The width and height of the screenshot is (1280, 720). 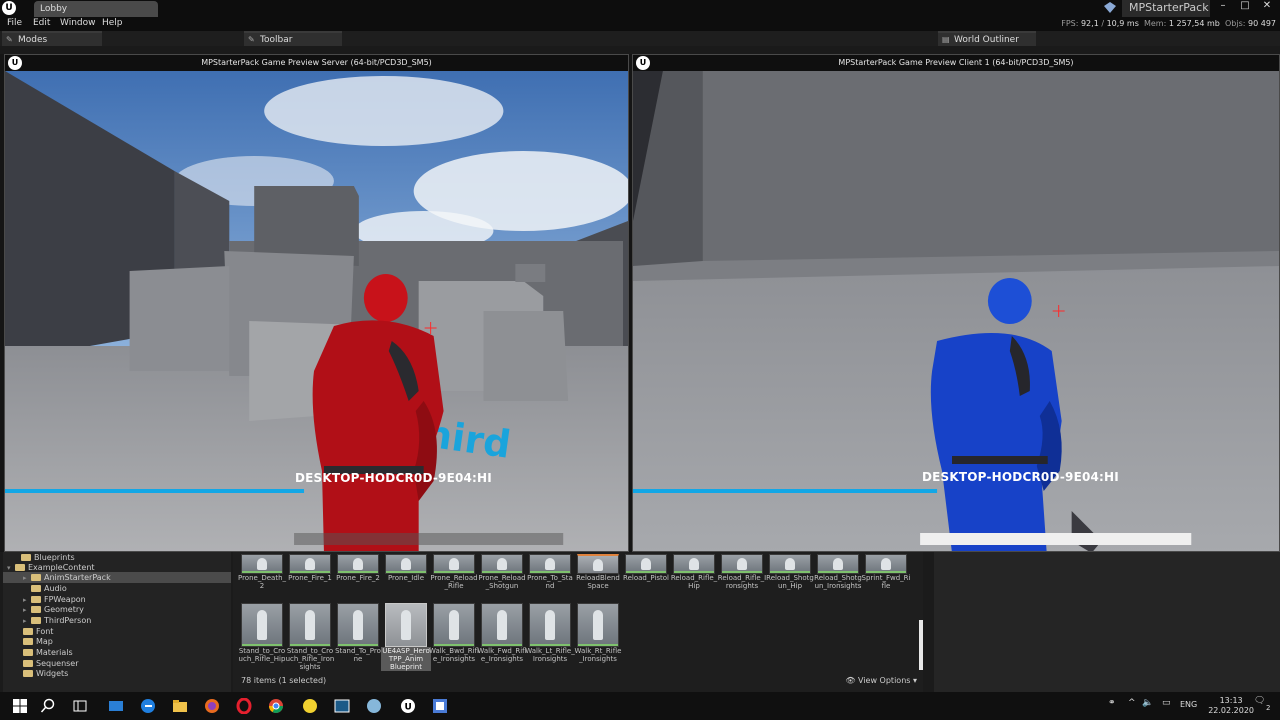 I want to click on asset-tile: Walk_Lt_Rifle_Ironsights, so click(x=550, y=633).